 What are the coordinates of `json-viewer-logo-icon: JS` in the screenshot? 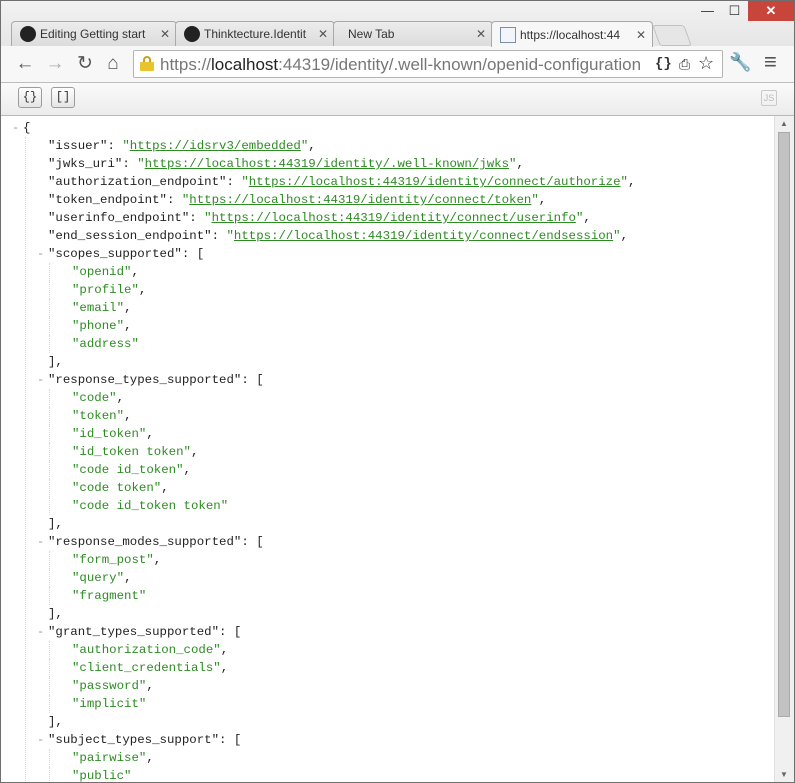 It's located at (769, 98).